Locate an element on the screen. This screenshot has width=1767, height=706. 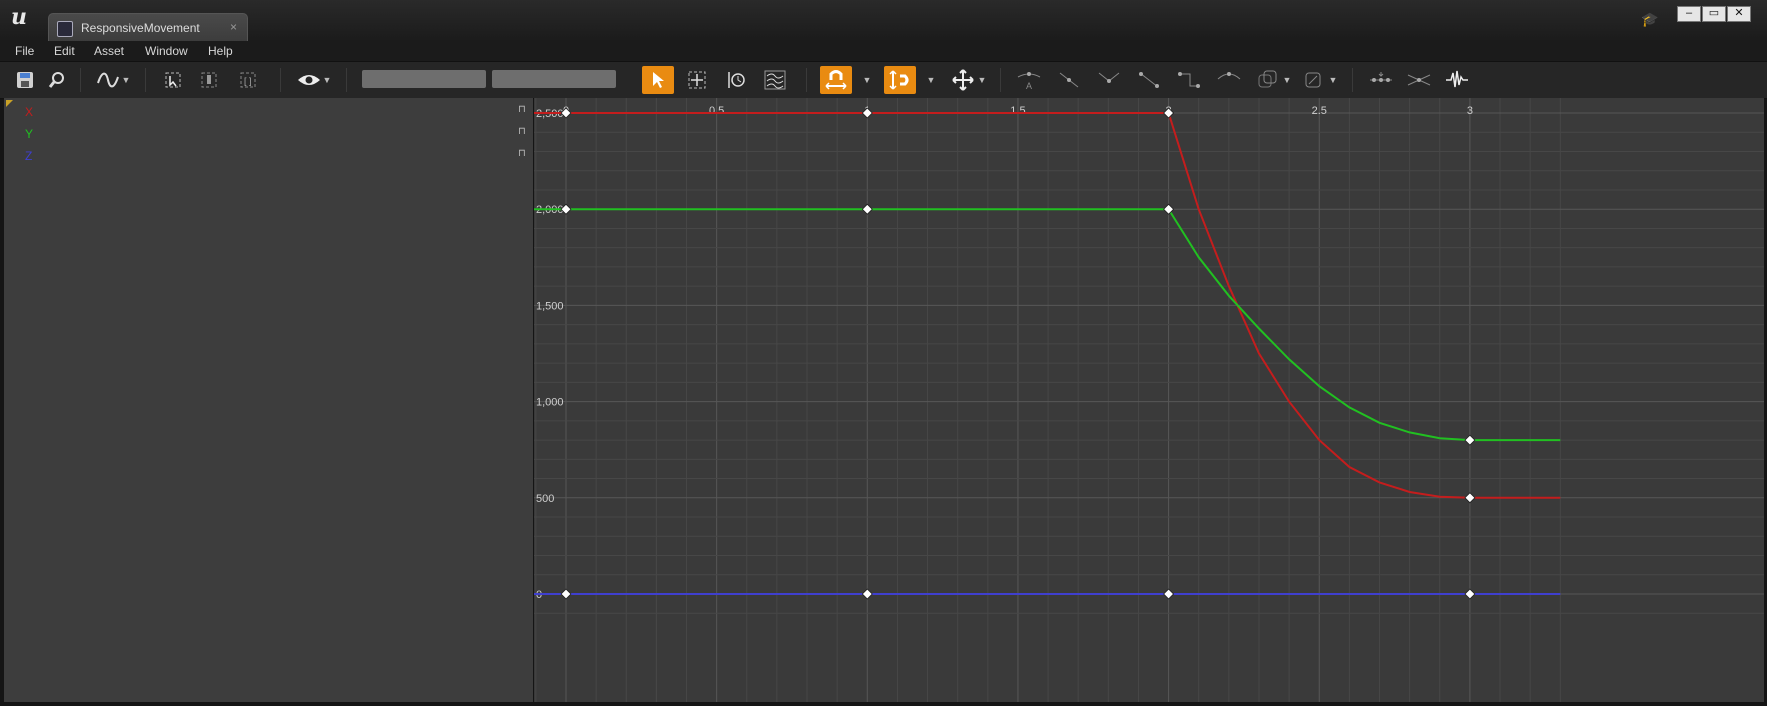
key-icon is located at coordinates (209, 80).